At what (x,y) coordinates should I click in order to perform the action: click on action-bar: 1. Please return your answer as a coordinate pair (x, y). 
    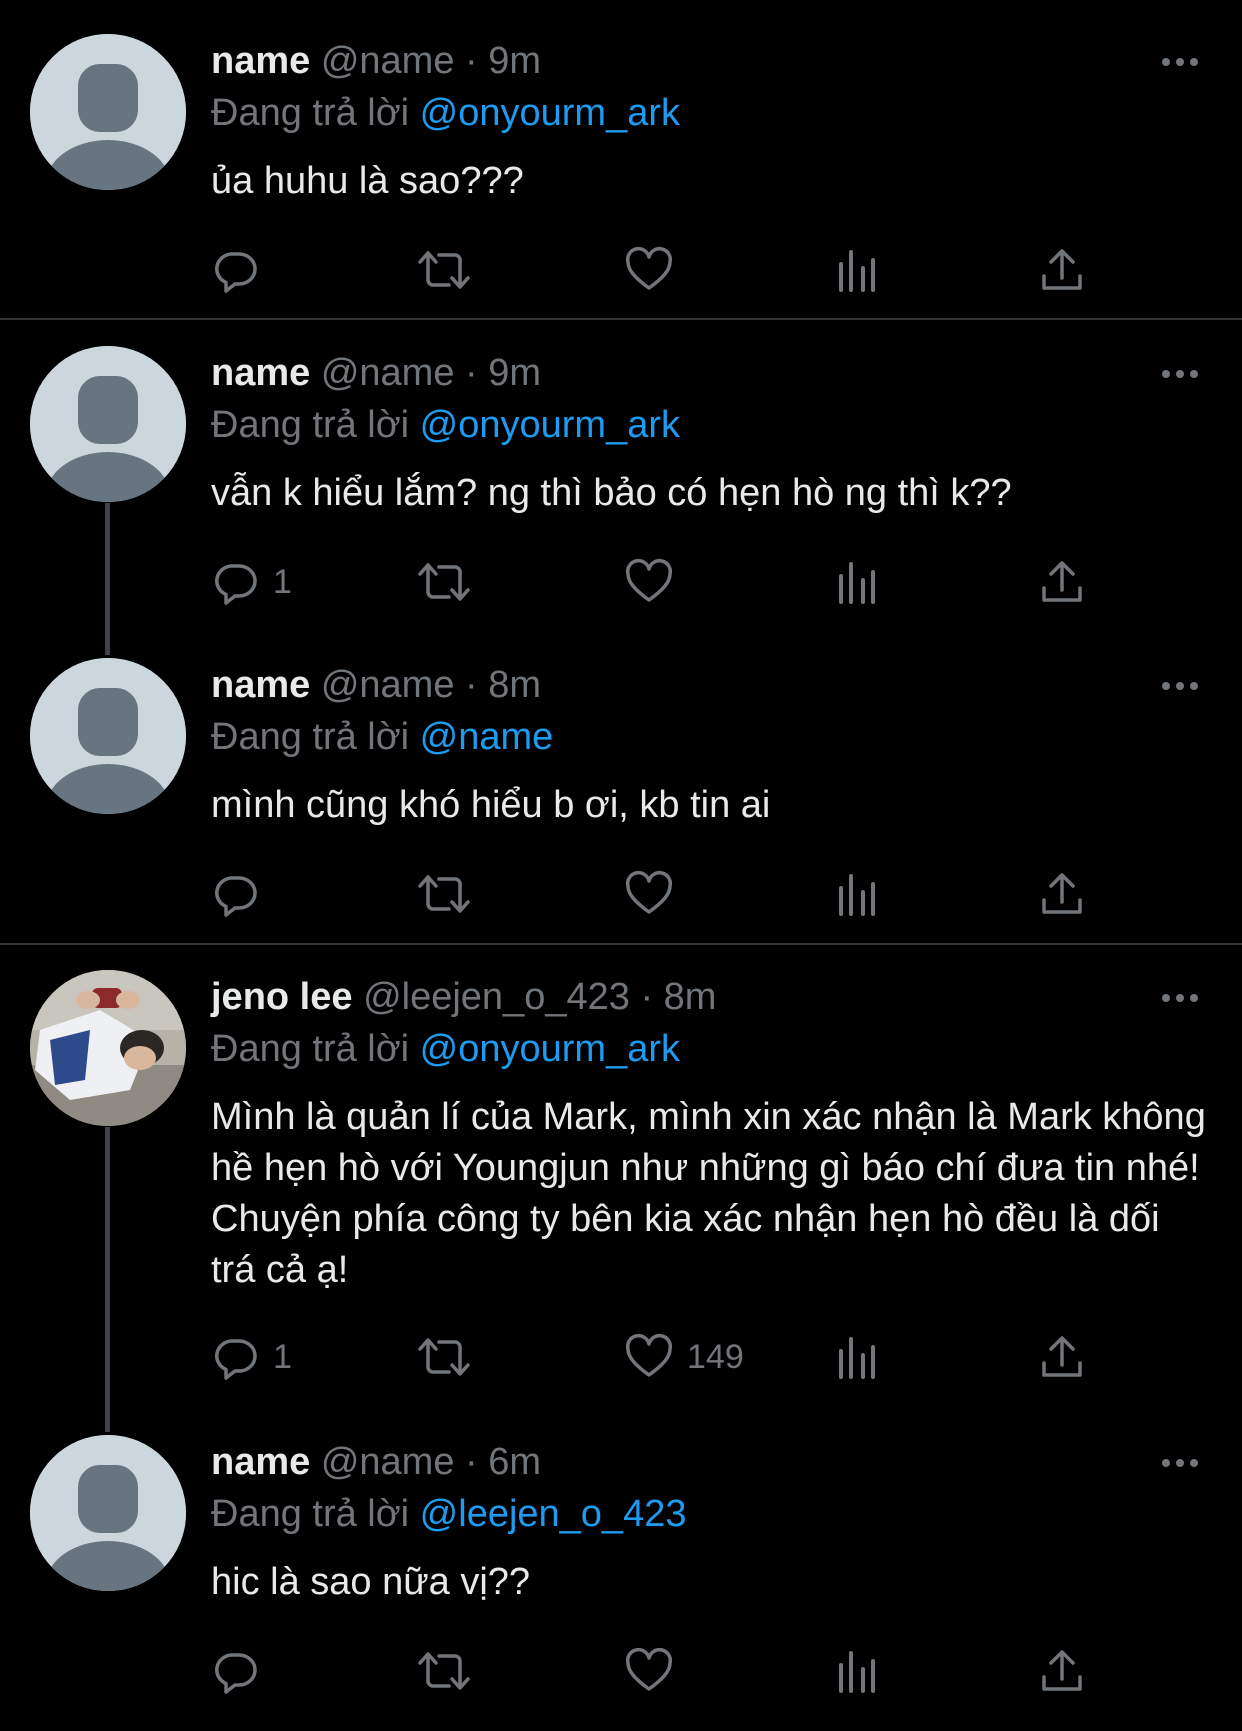
    Looking at the image, I should click on (661, 582).